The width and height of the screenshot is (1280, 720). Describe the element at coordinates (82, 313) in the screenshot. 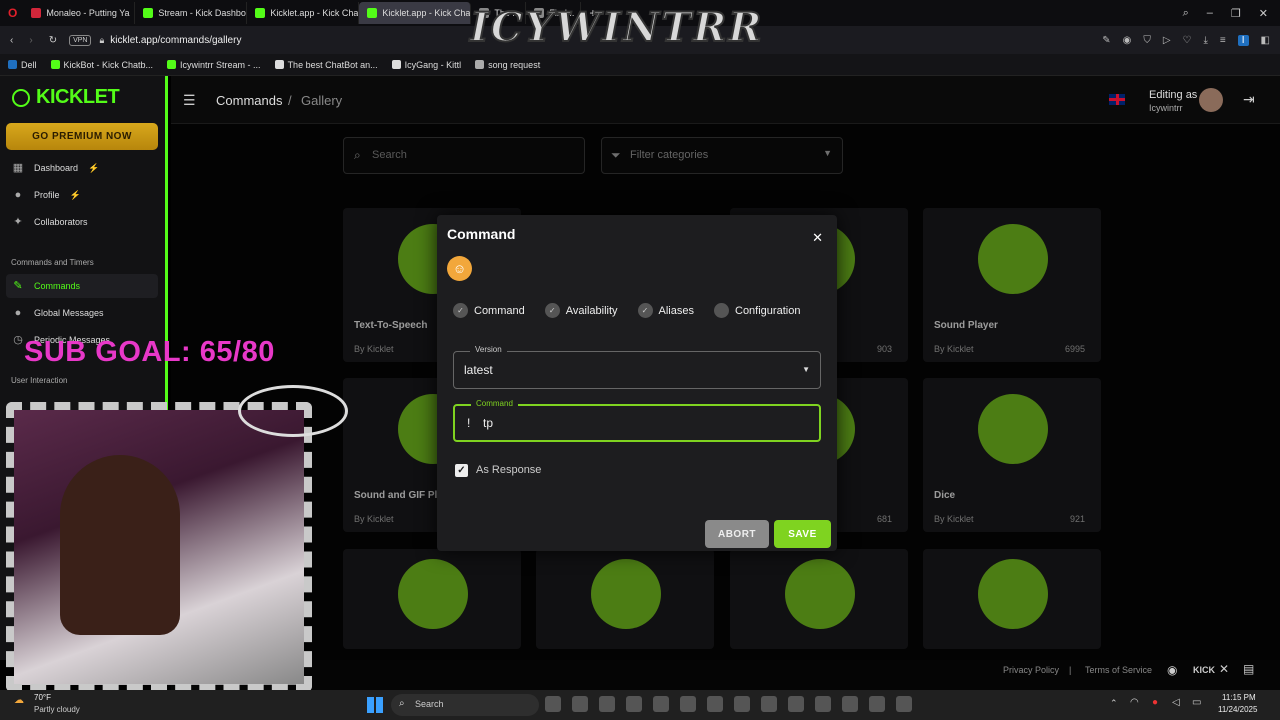

I see `sidebar-item-global-messages: ● Global Messages` at that location.